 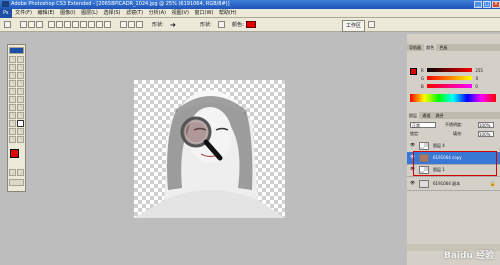 What do you see at coordinates (20, 59) in the screenshot?
I see `marquee-tool-icon` at bounding box center [20, 59].